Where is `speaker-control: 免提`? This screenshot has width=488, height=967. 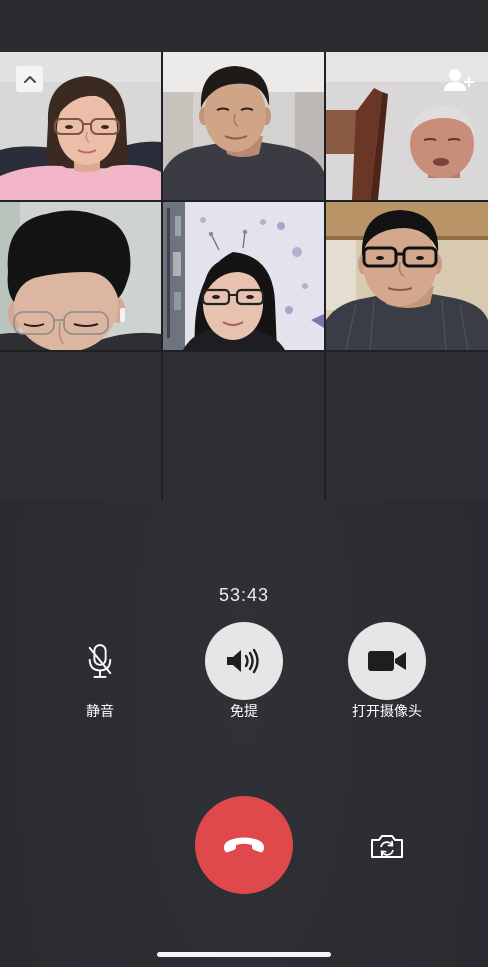 speaker-control: 免提 is located at coordinates (244, 672).